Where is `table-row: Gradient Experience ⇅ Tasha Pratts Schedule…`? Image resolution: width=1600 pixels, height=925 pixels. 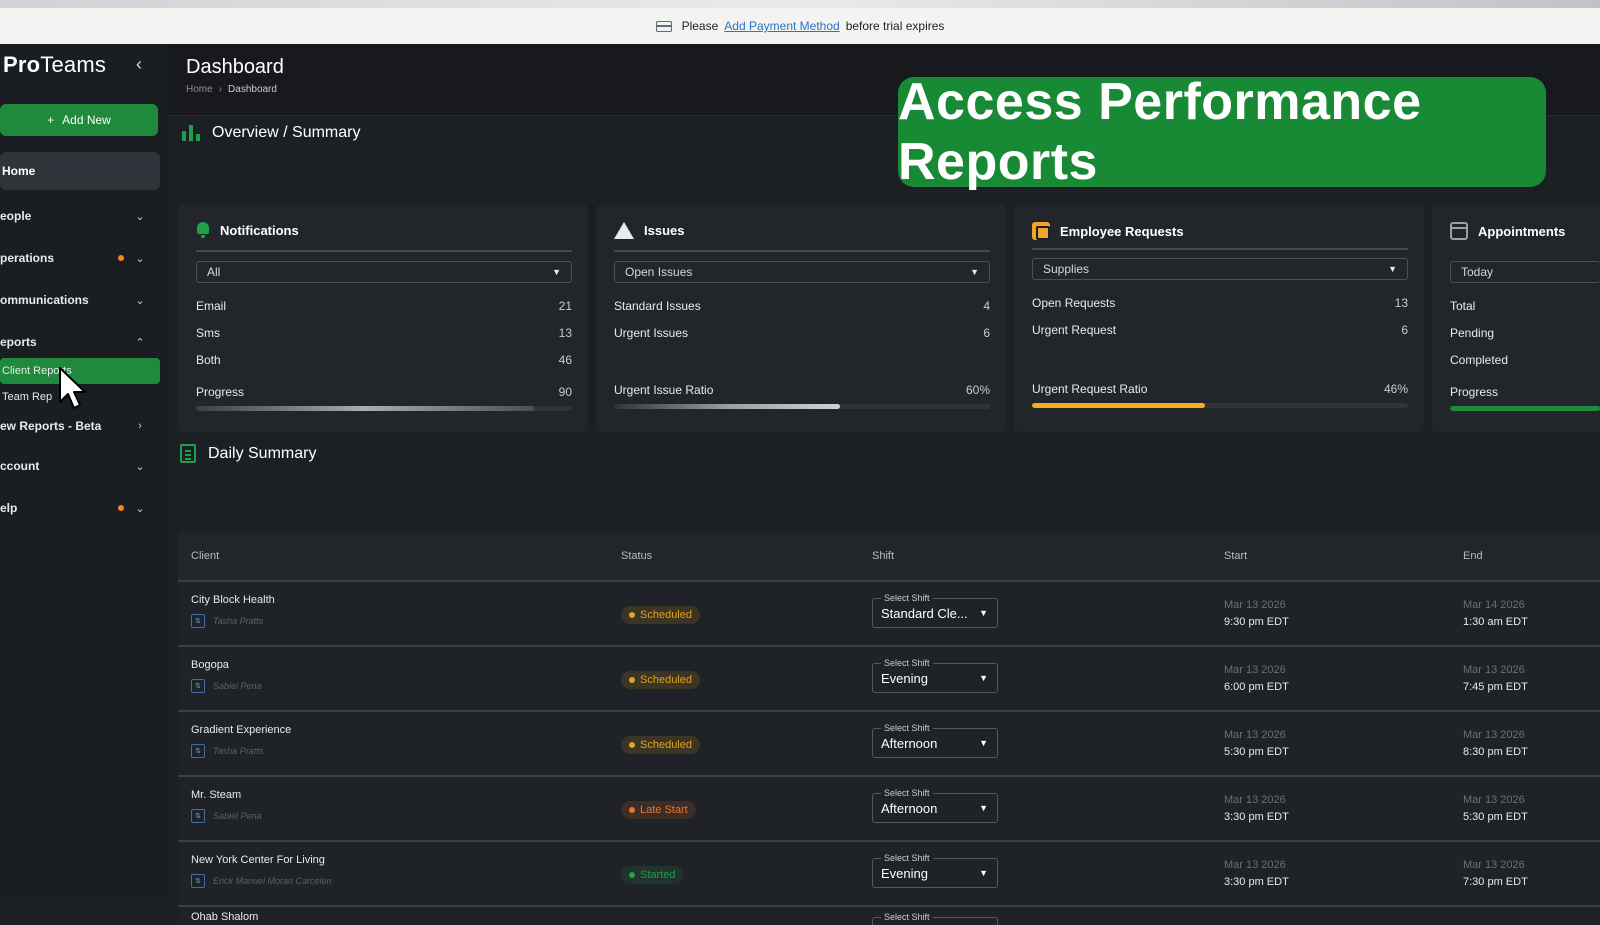 table-row: Gradient Experience ⇅ Tasha Pratts Schedule… is located at coordinates (889, 742).